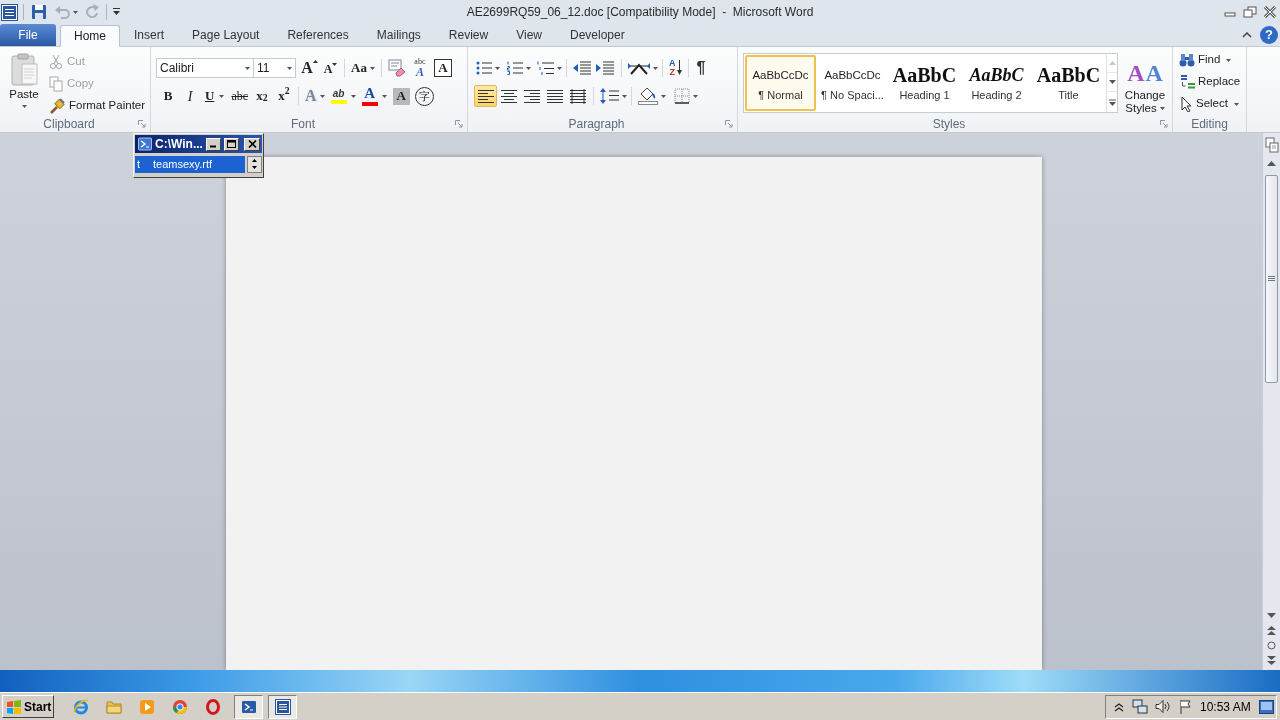  I want to click on paste-button: Paste, so click(24, 83).